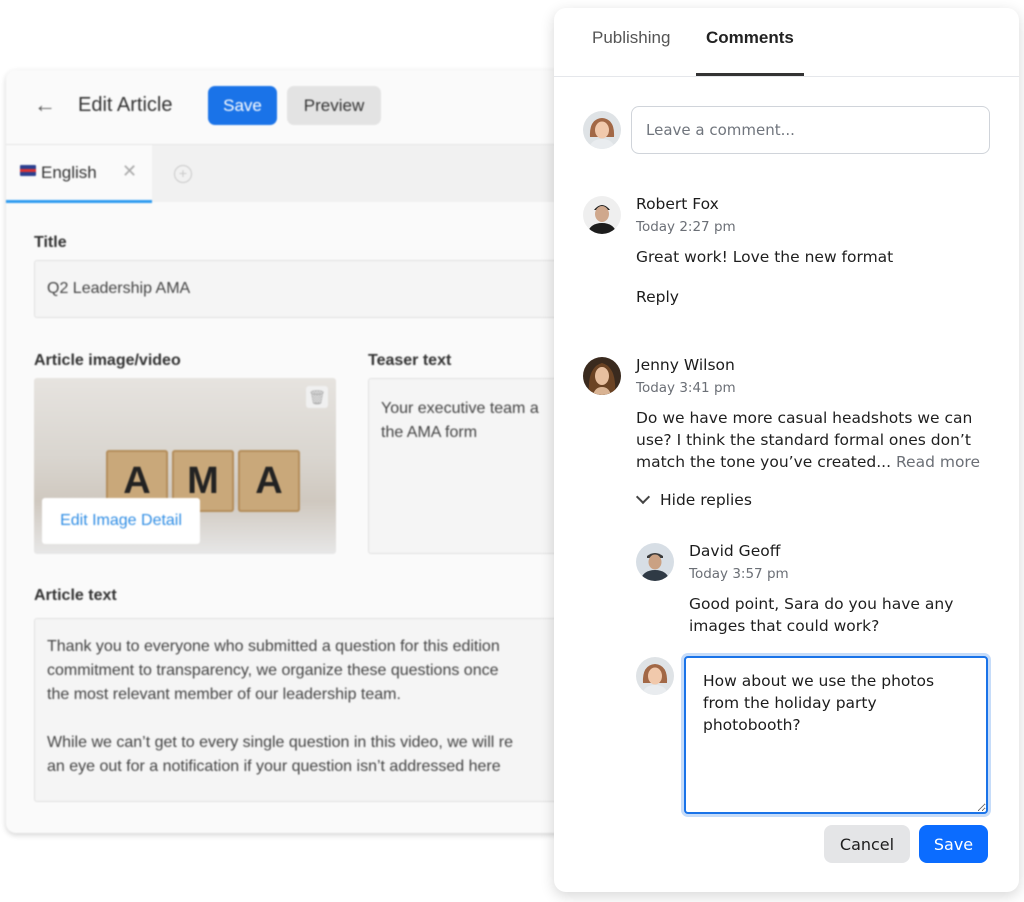  Describe the element at coordinates (631, 38) in the screenshot. I see `tab-publishing: Publishing` at that location.